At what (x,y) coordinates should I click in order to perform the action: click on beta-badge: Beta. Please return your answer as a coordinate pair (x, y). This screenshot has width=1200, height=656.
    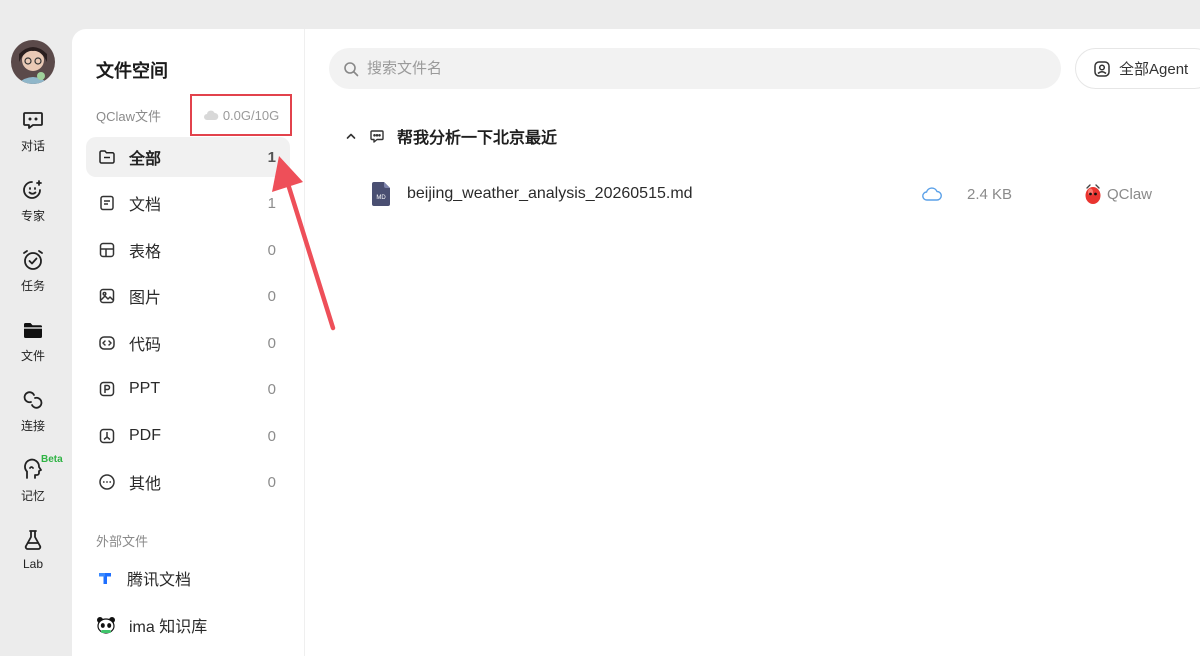
    Looking at the image, I should click on (52, 459).